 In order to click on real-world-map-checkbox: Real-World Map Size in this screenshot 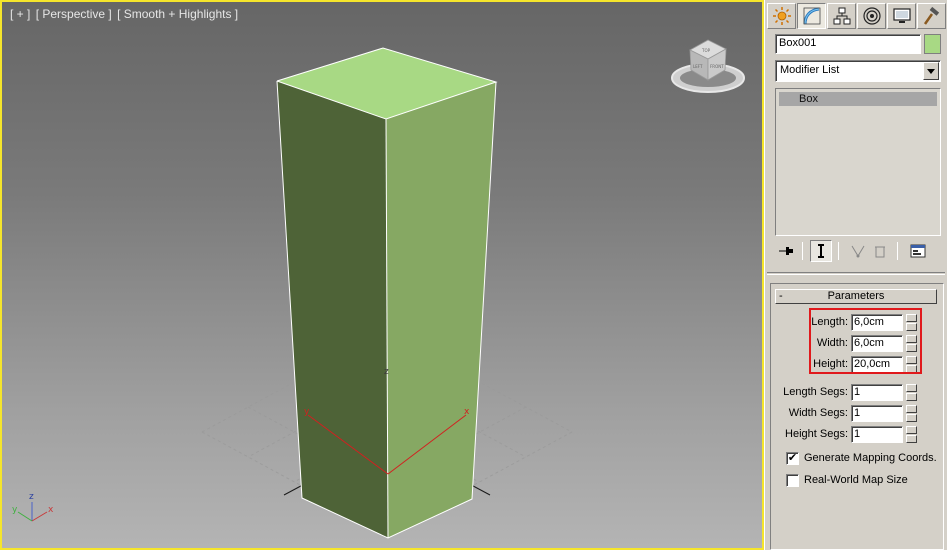, I will do `click(866, 481)`.